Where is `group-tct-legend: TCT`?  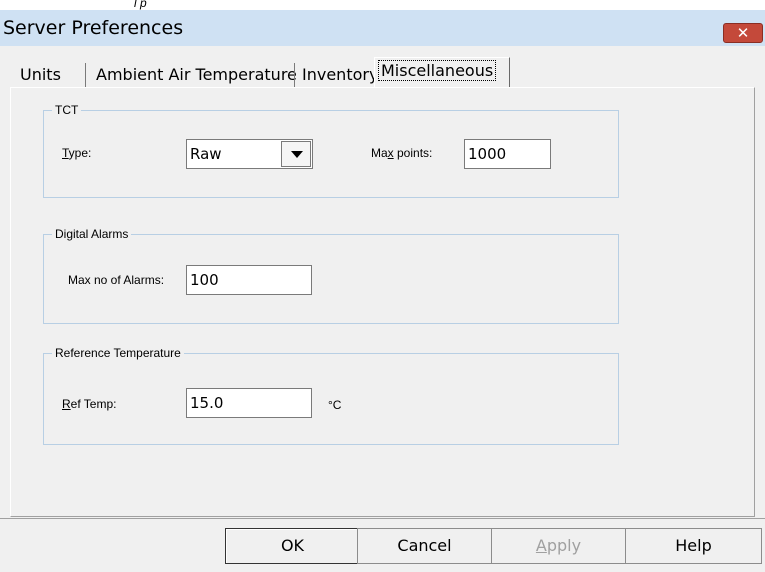 group-tct-legend: TCT is located at coordinates (67, 110).